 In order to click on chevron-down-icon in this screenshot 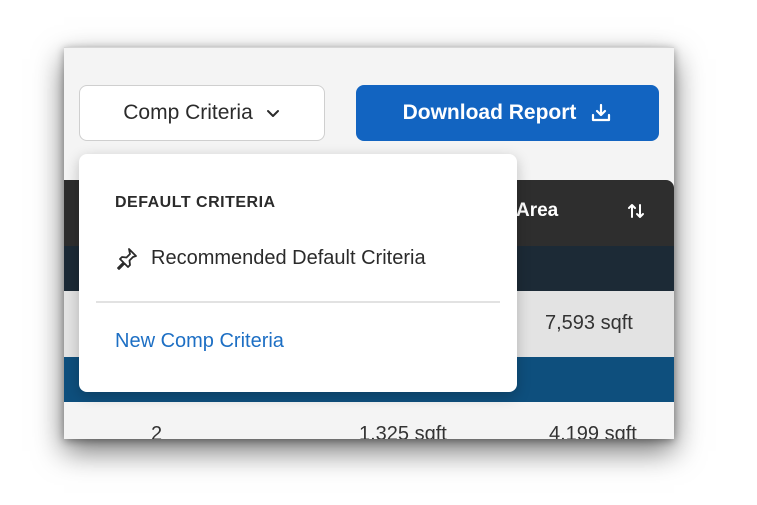, I will do `click(272, 113)`.